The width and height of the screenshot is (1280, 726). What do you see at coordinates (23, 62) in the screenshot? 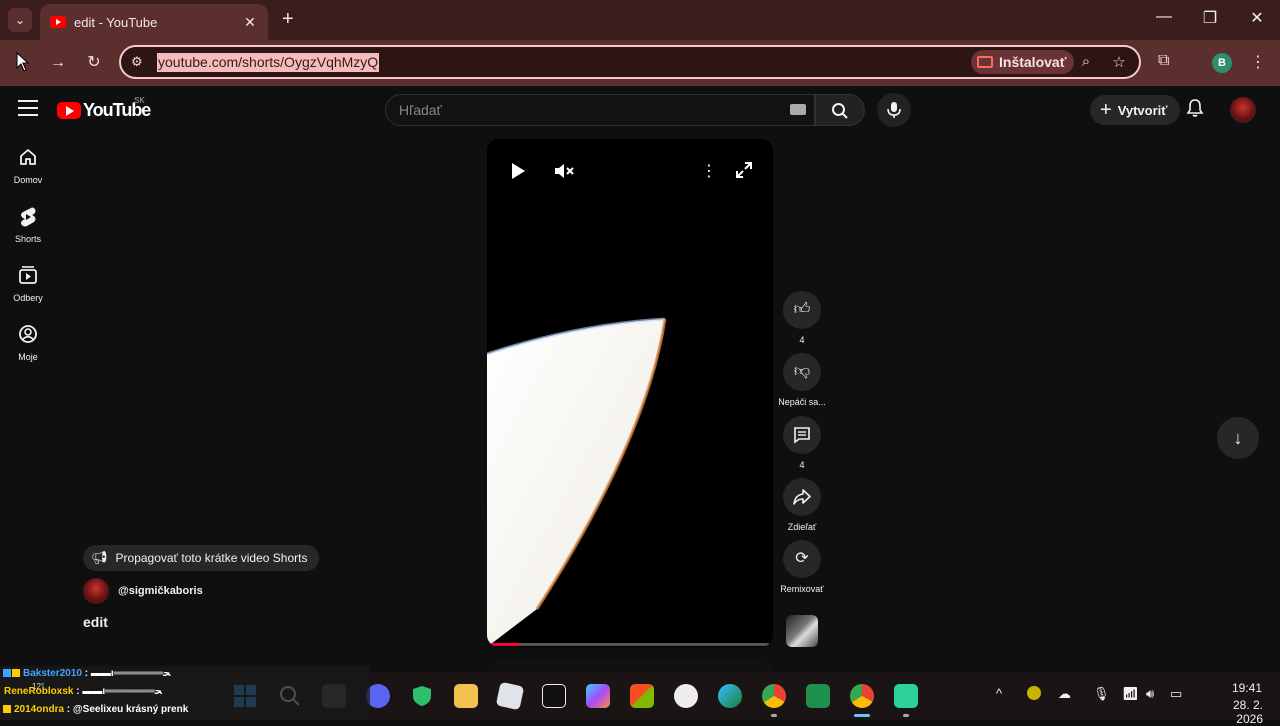
I see `back-cursor-icon` at bounding box center [23, 62].